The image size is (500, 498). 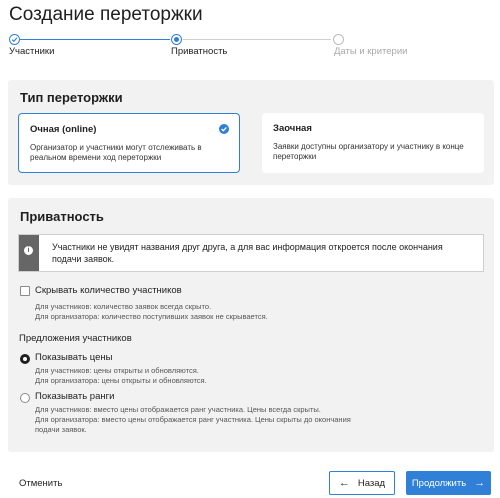 I want to click on auction-type-title: Тип переторжки, so click(x=71, y=97).